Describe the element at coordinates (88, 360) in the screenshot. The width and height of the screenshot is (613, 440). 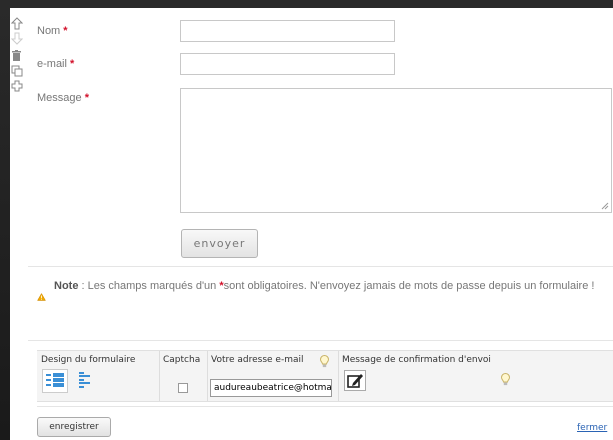
I see `design-label: Design du formulaire` at that location.